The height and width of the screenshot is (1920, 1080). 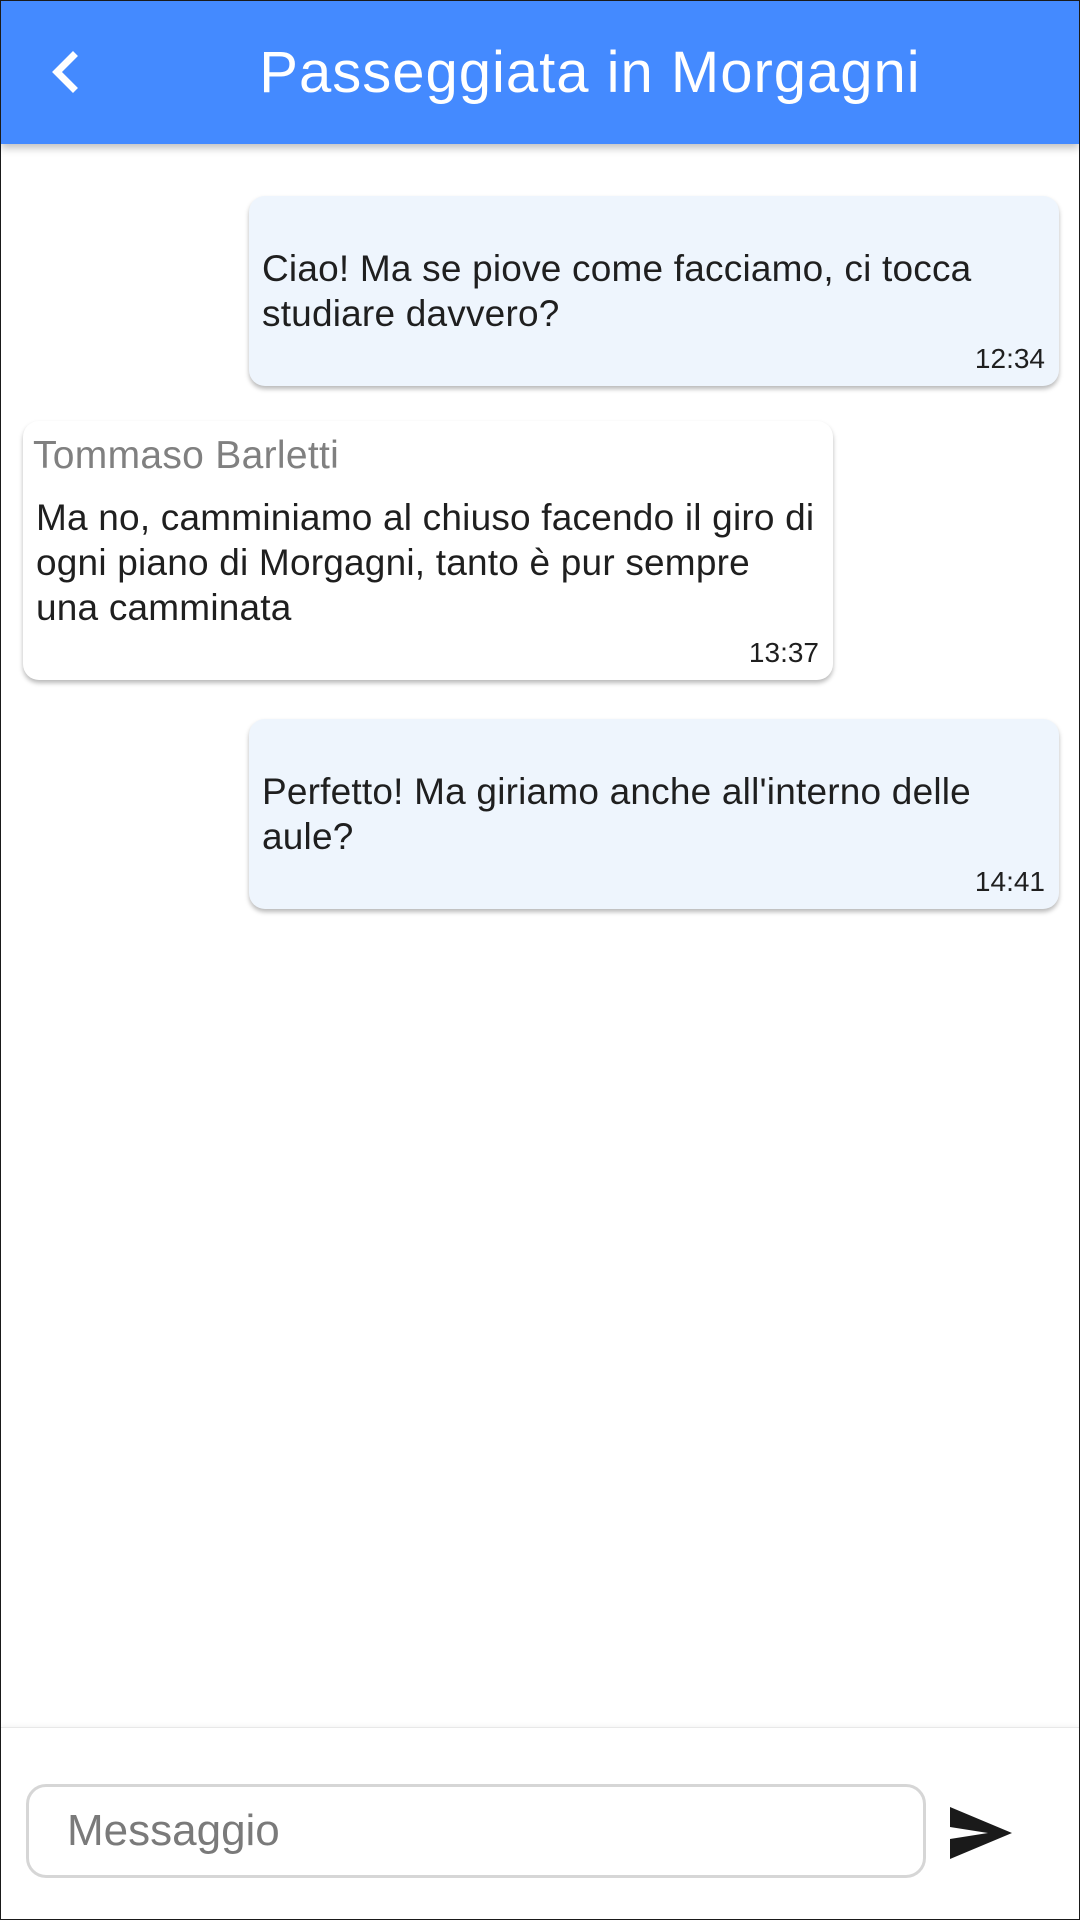 What do you see at coordinates (186, 455) in the screenshot?
I see `sender-name: Tommaso Barletti` at bounding box center [186, 455].